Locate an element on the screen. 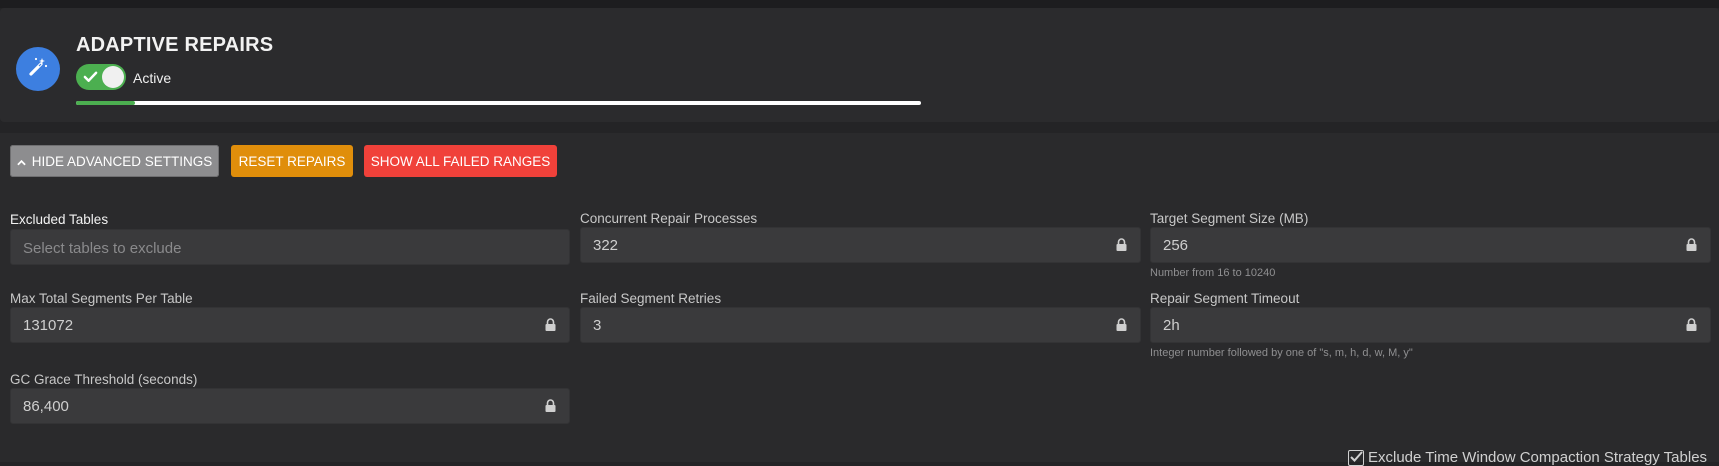 This screenshot has height=466, width=1719. reset-repairs-button: RESET REPAIRS is located at coordinates (292, 161).